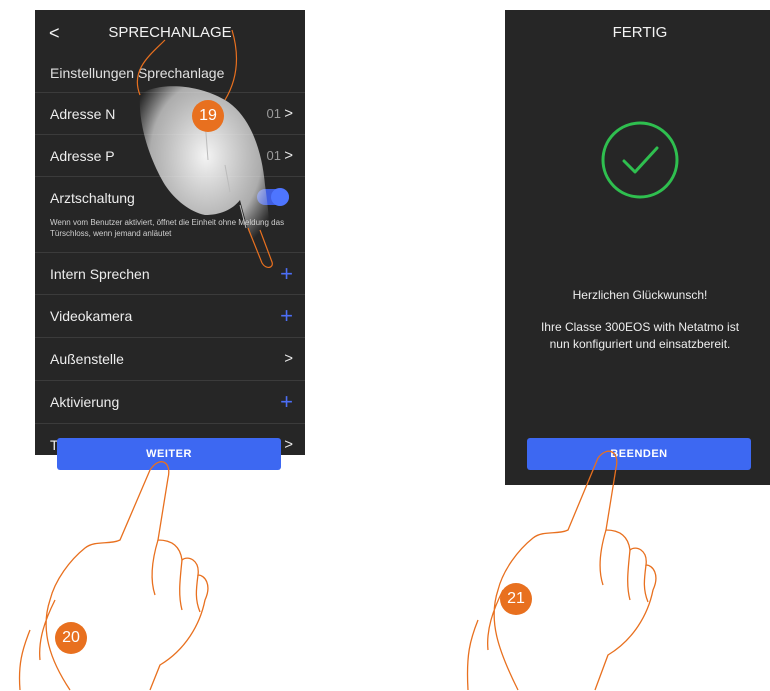 Image resolution: width=770 pixels, height=691 pixels. What do you see at coordinates (516, 599) in the screenshot?
I see `step-badge-21: 21` at bounding box center [516, 599].